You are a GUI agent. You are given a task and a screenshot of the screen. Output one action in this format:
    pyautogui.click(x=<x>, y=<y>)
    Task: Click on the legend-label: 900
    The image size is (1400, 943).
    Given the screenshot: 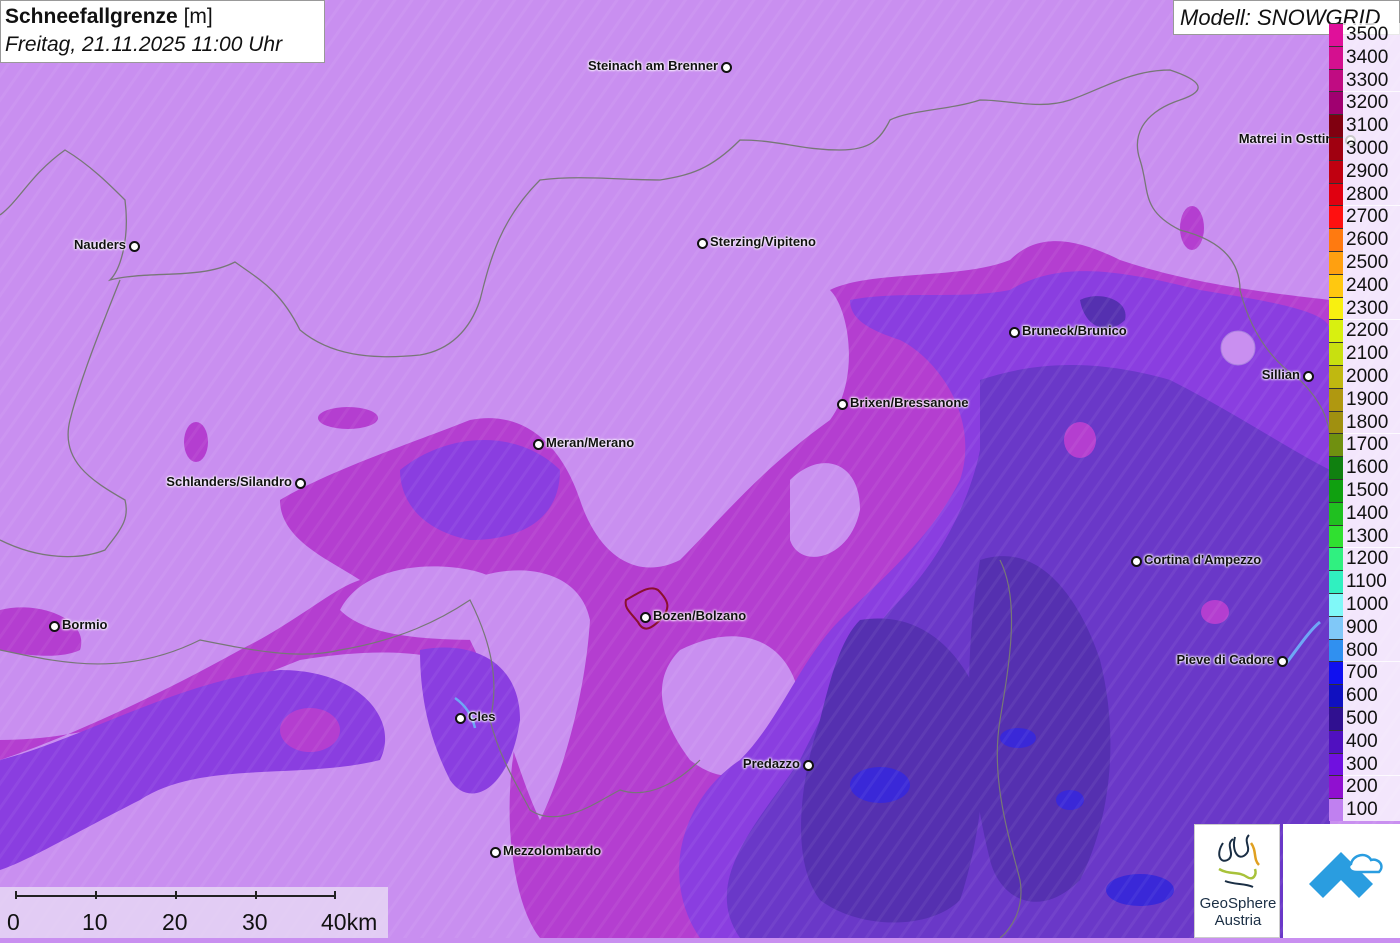 What is the action you would take?
    pyautogui.click(x=1371, y=627)
    